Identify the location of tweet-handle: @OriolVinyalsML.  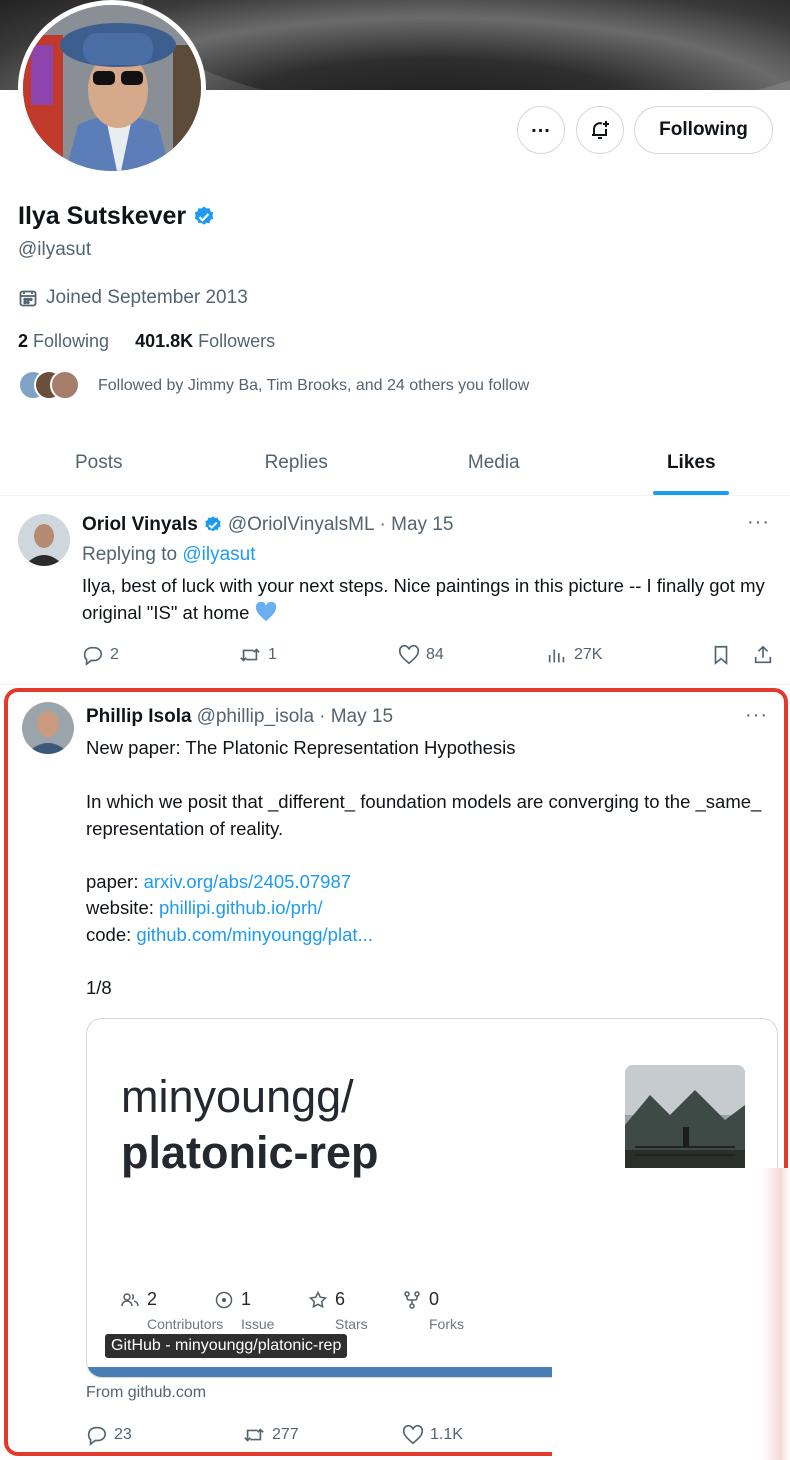
(301, 525).